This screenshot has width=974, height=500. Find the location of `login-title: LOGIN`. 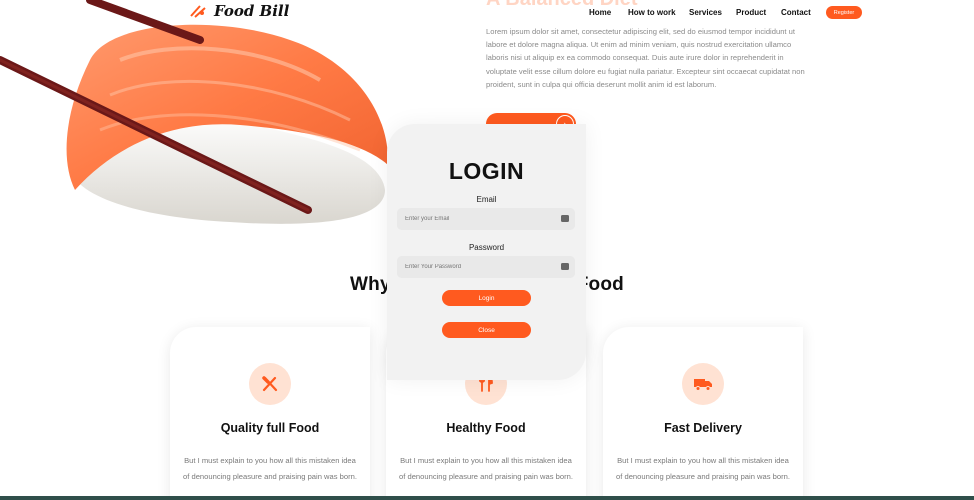

login-title: LOGIN is located at coordinates (486, 171).